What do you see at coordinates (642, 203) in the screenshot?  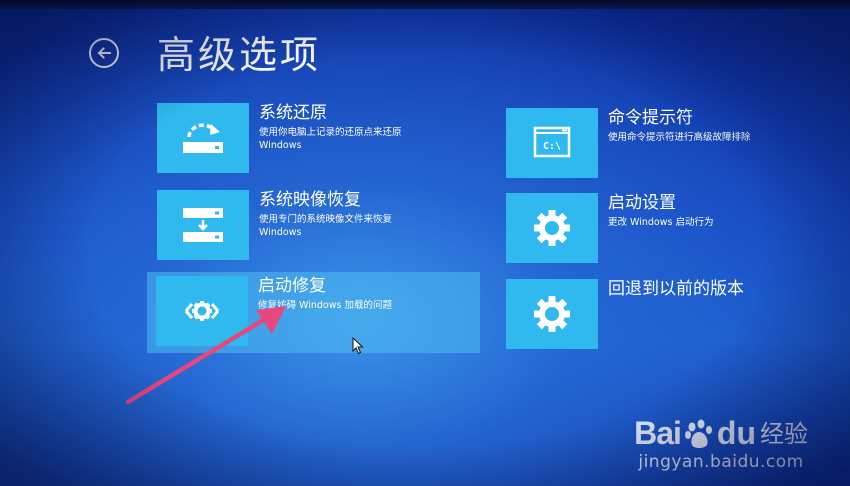 I see `option-name: 启动设置` at bounding box center [642, 203].